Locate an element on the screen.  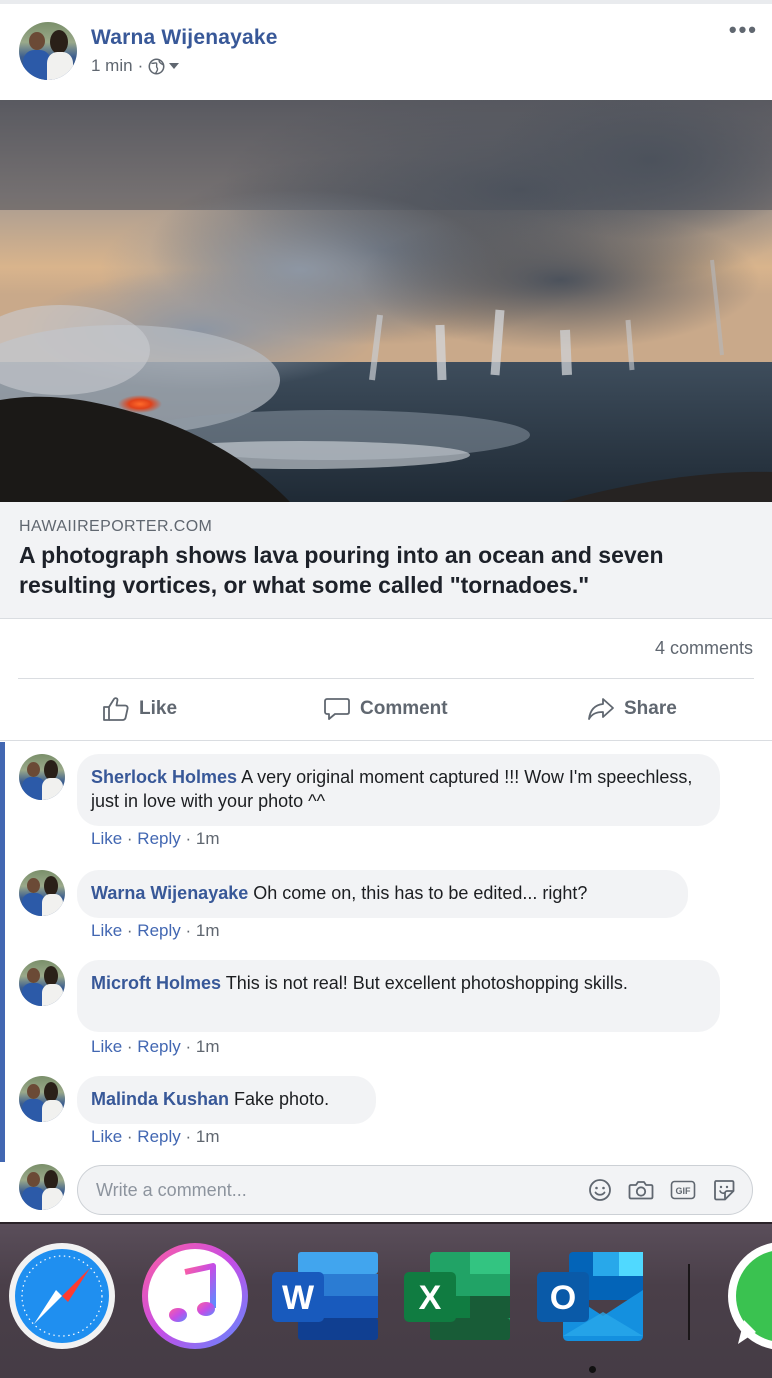
comments-divider is located at coordinates (386, 740).